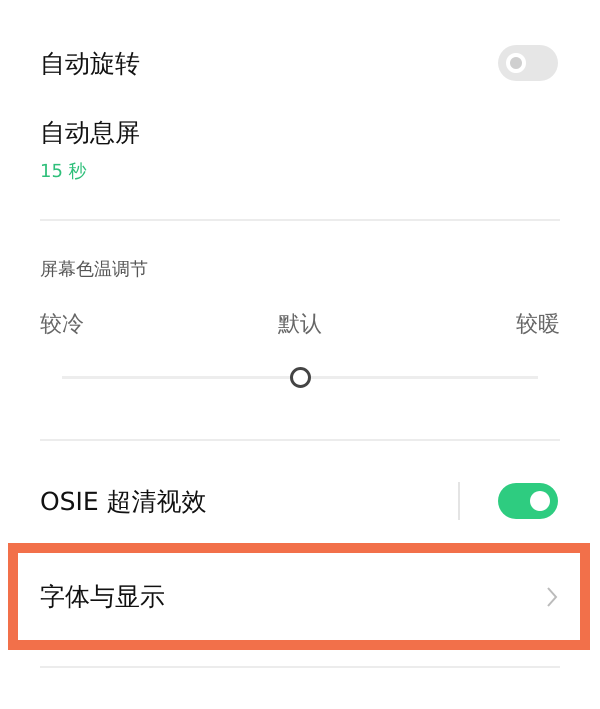 This screenshot has height=709, width=600. What do you see at coordinates (90, 64) in the screenshot?
I see `setting-label: 自动旋转` at bounding box center [90, 64].